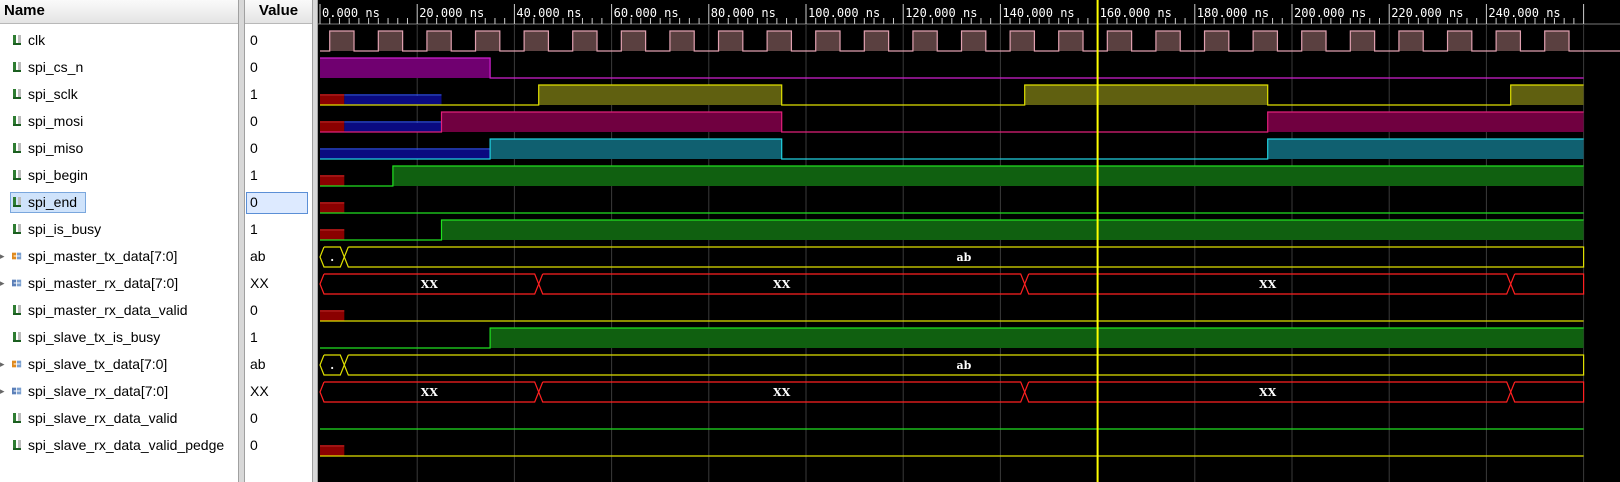 The width and height of the screenshot is (1620, 482). What do you see at coordinates (451, 13) in the screenshot?
I see `time-tick-label: 20.000 ns` at bounding box center [451, 13].